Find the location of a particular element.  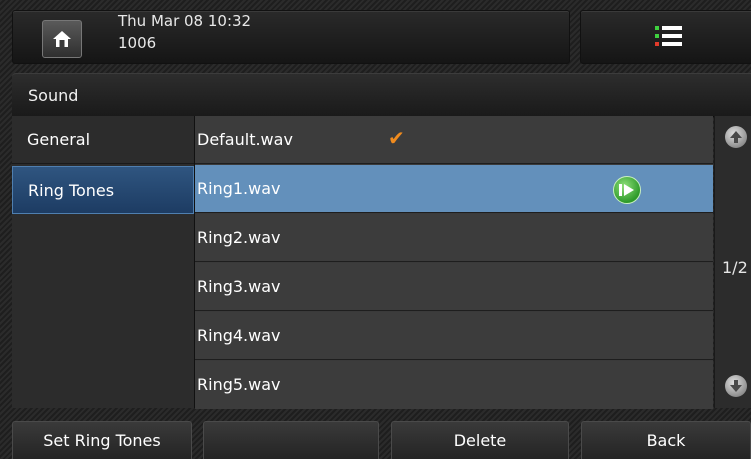

scroll-down-button is located at coordinates (736, 386).